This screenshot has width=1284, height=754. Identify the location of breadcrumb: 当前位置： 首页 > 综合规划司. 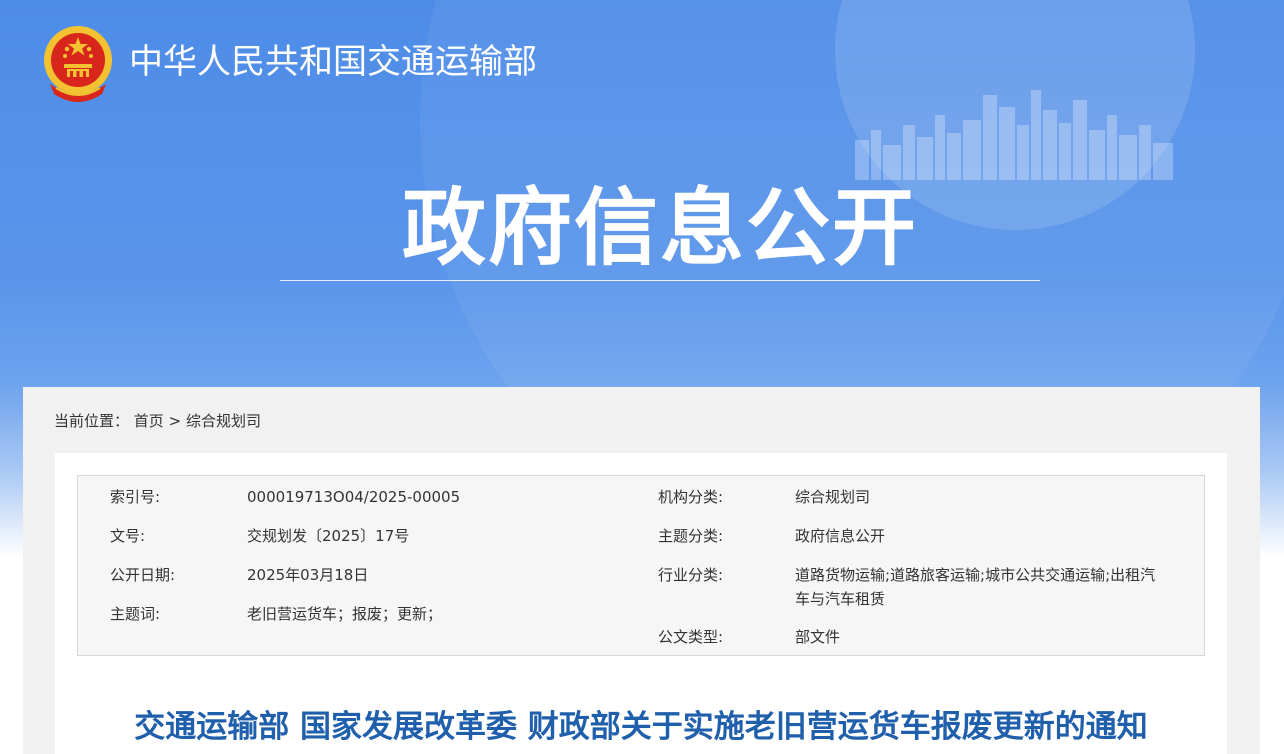
(157, 421).